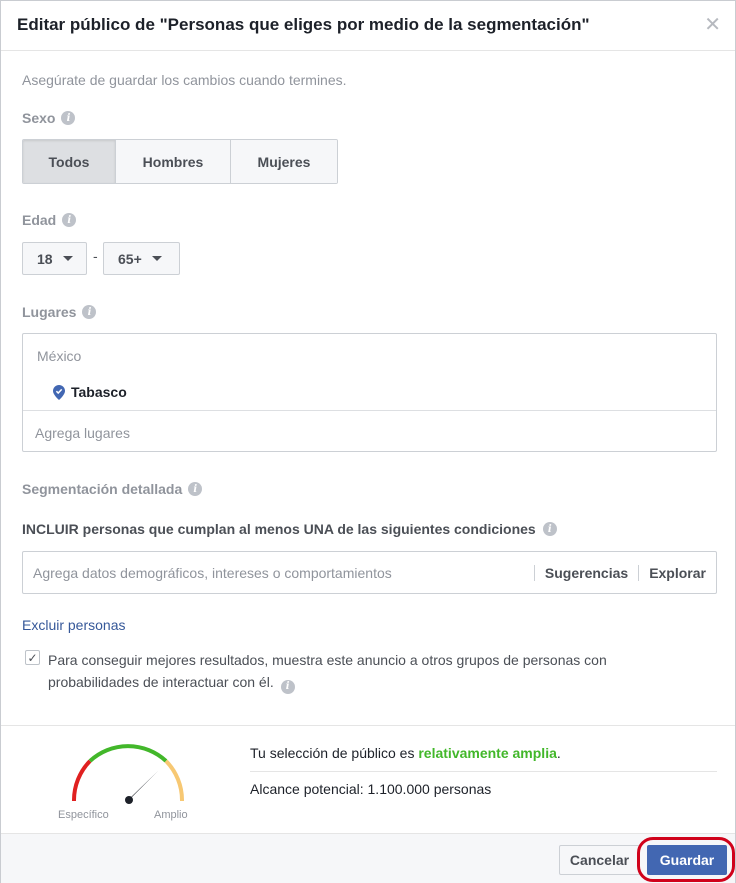 Image resolution: width=736 pixels, height=883 pixels. Describe the element at coordinates (45, 258) in the screenshot. I see `age-min-value: 18` at that location.